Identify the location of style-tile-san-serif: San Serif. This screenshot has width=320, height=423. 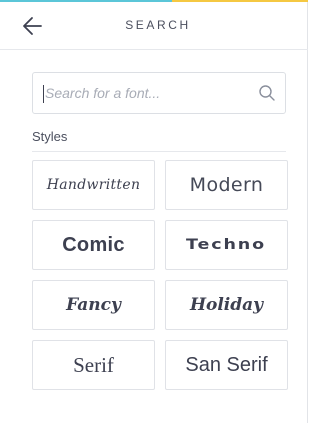
(226, 365).